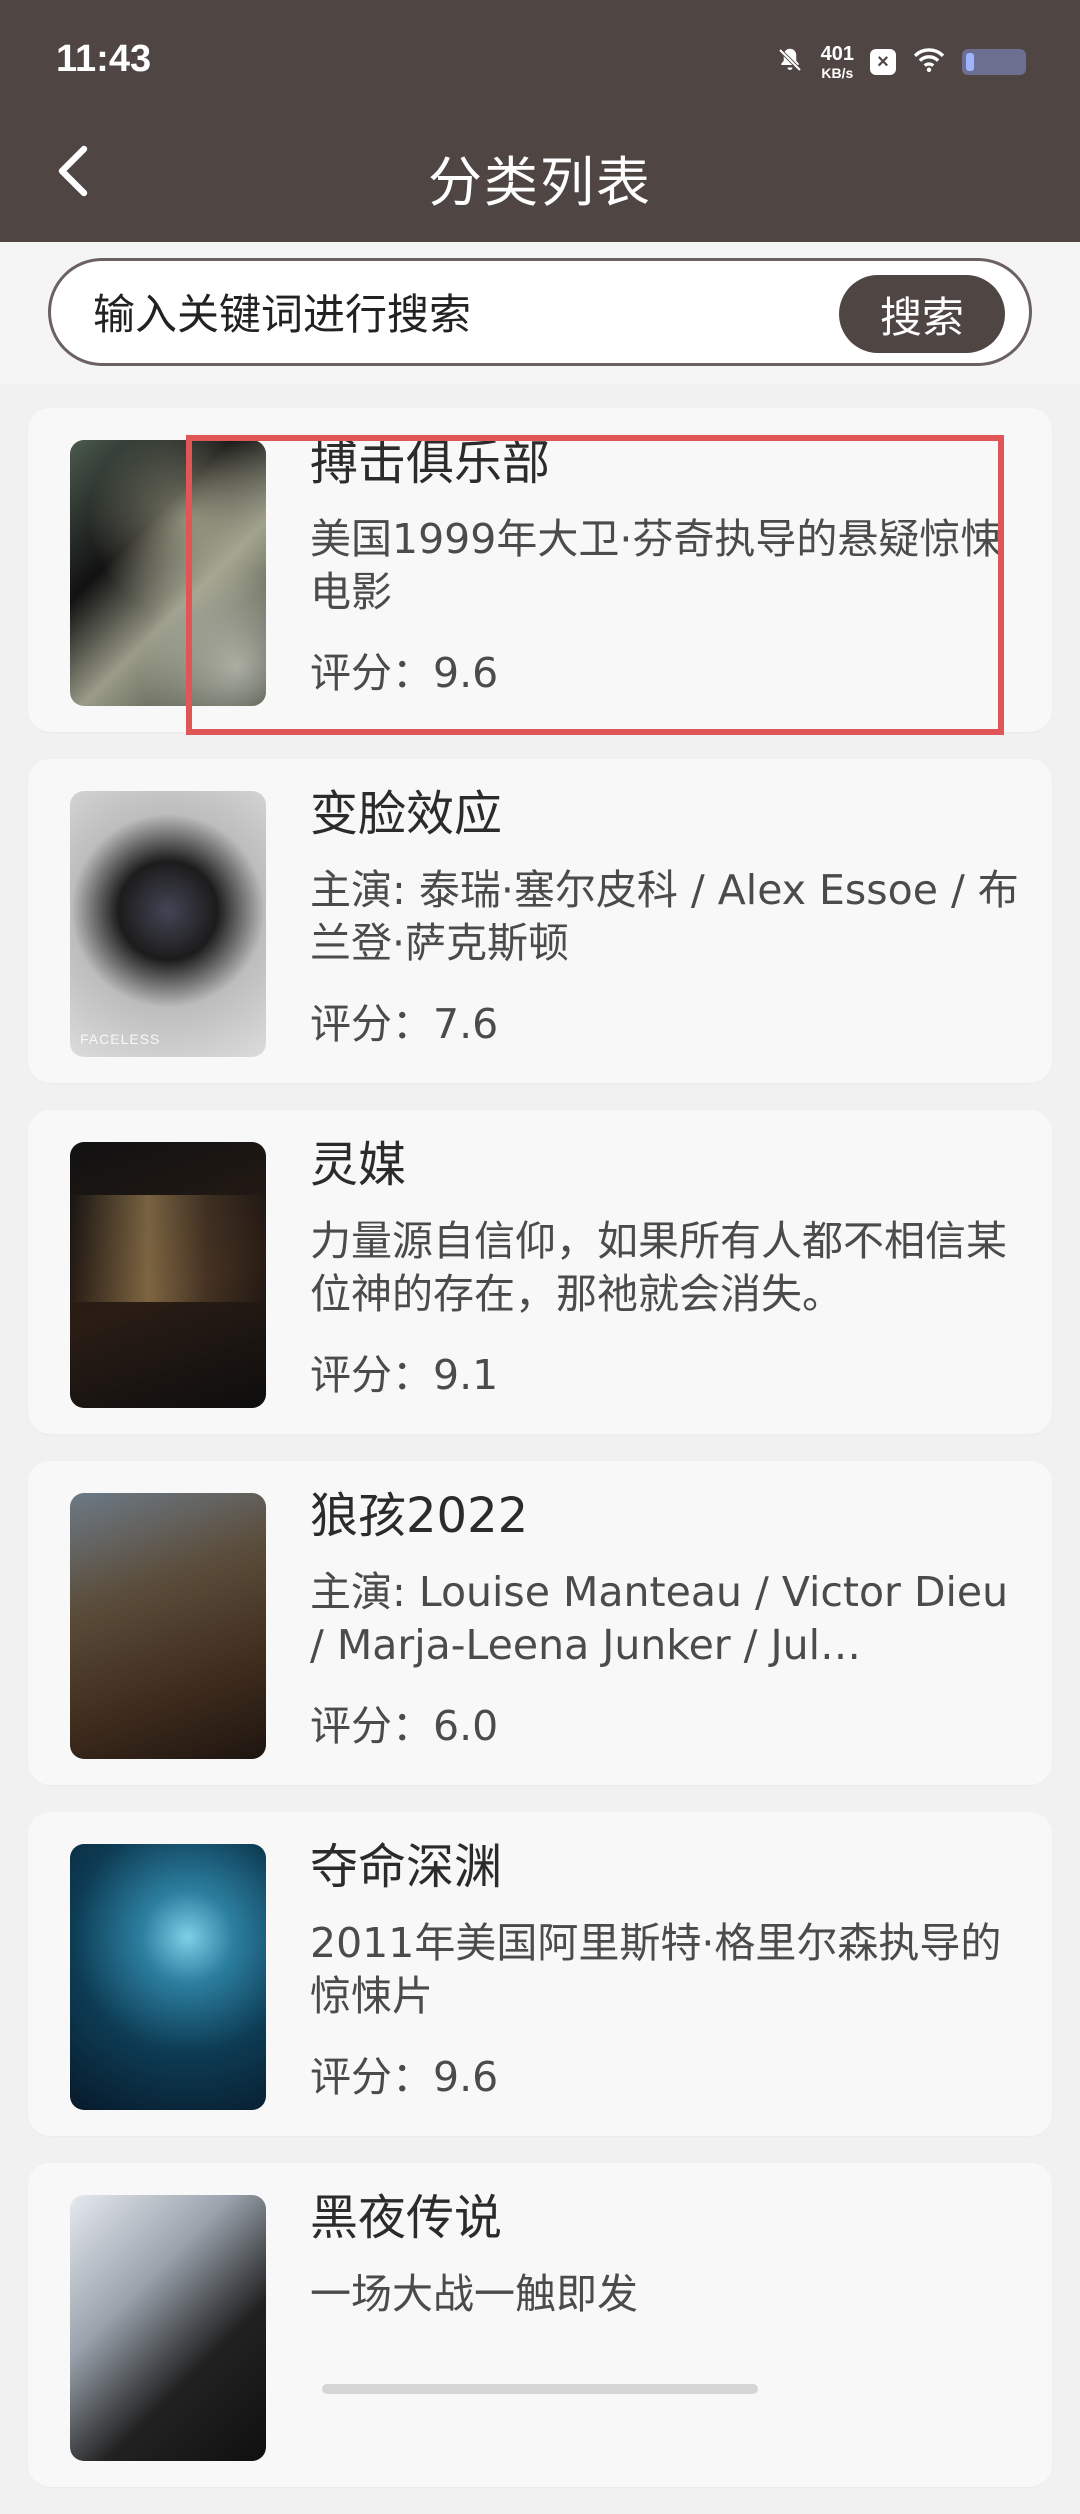 This screenshot has width=1080, height=2514. What do you see at coordinates (358, 1165) in the screenshot?
I see `movie-title: 灵媒` at bounding box center [358, 1165].